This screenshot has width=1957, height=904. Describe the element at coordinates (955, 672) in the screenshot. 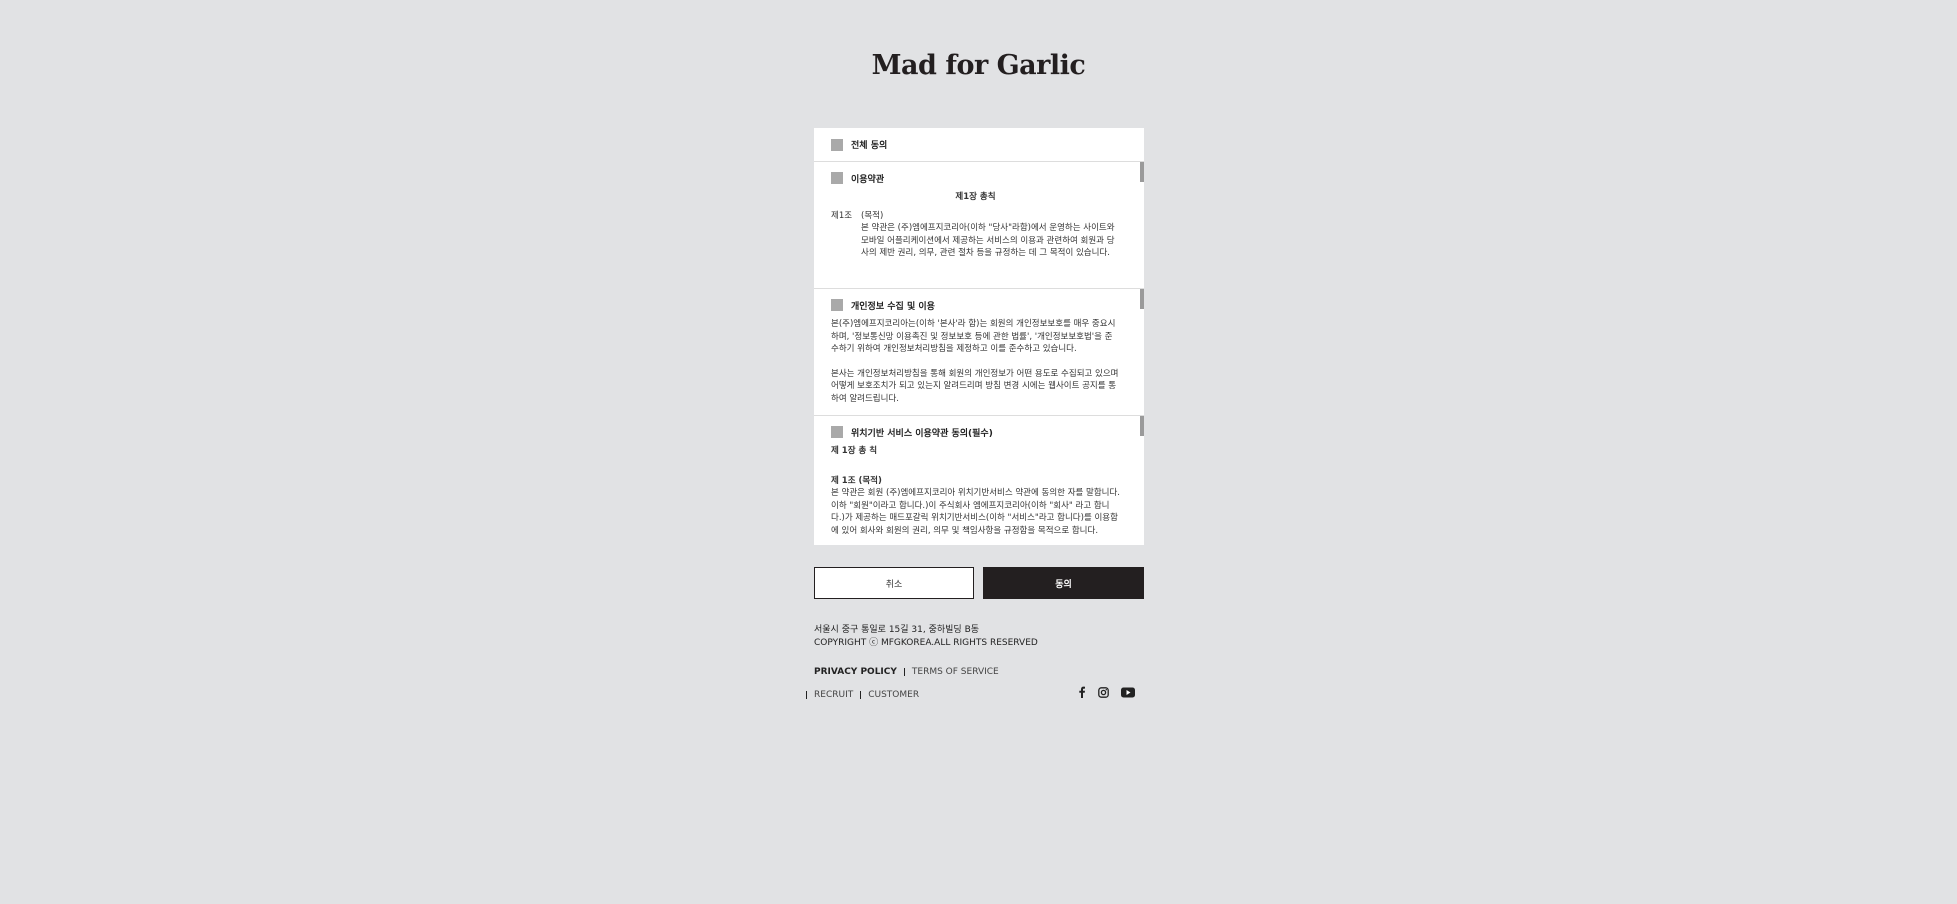

I see `terms-of-service-link: TERMS OF SERVICE` at that location.